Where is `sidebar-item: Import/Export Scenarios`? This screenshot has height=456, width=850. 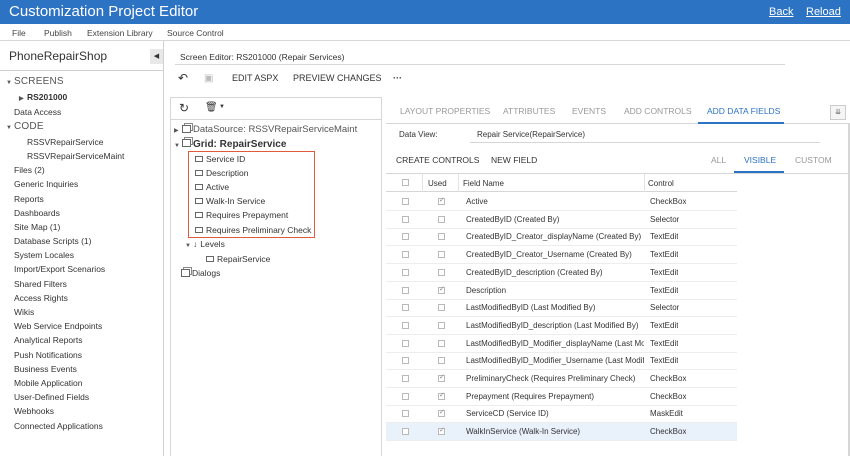 sidebar-item: Import/Export Scenarios is located at coordinates (59, 269).